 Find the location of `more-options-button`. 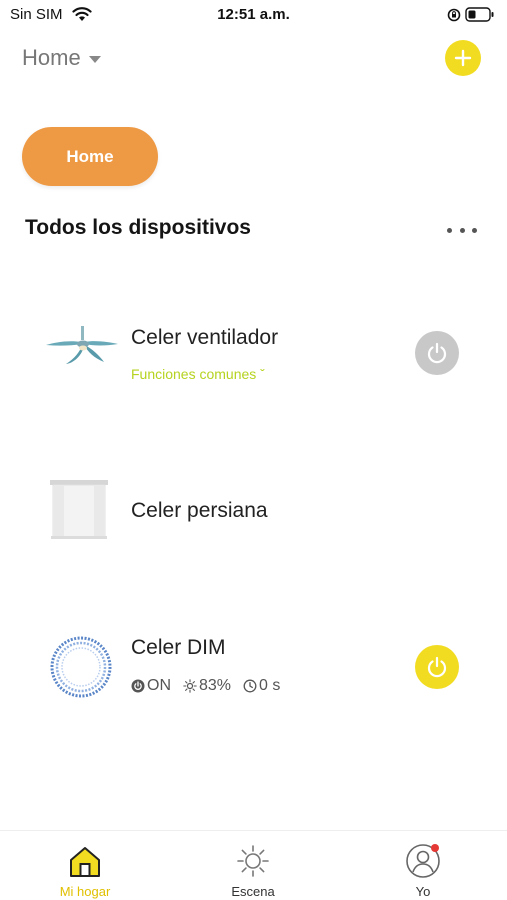

more-options-button is located at coordinates (462, 230).